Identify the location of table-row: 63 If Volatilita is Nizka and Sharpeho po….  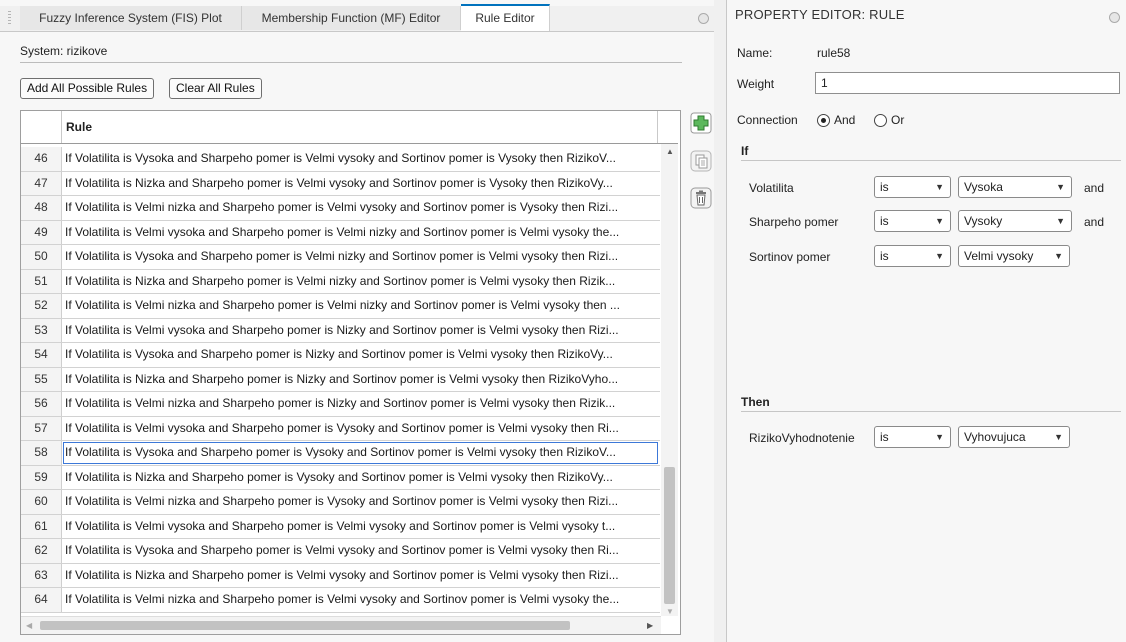
(340, 575).